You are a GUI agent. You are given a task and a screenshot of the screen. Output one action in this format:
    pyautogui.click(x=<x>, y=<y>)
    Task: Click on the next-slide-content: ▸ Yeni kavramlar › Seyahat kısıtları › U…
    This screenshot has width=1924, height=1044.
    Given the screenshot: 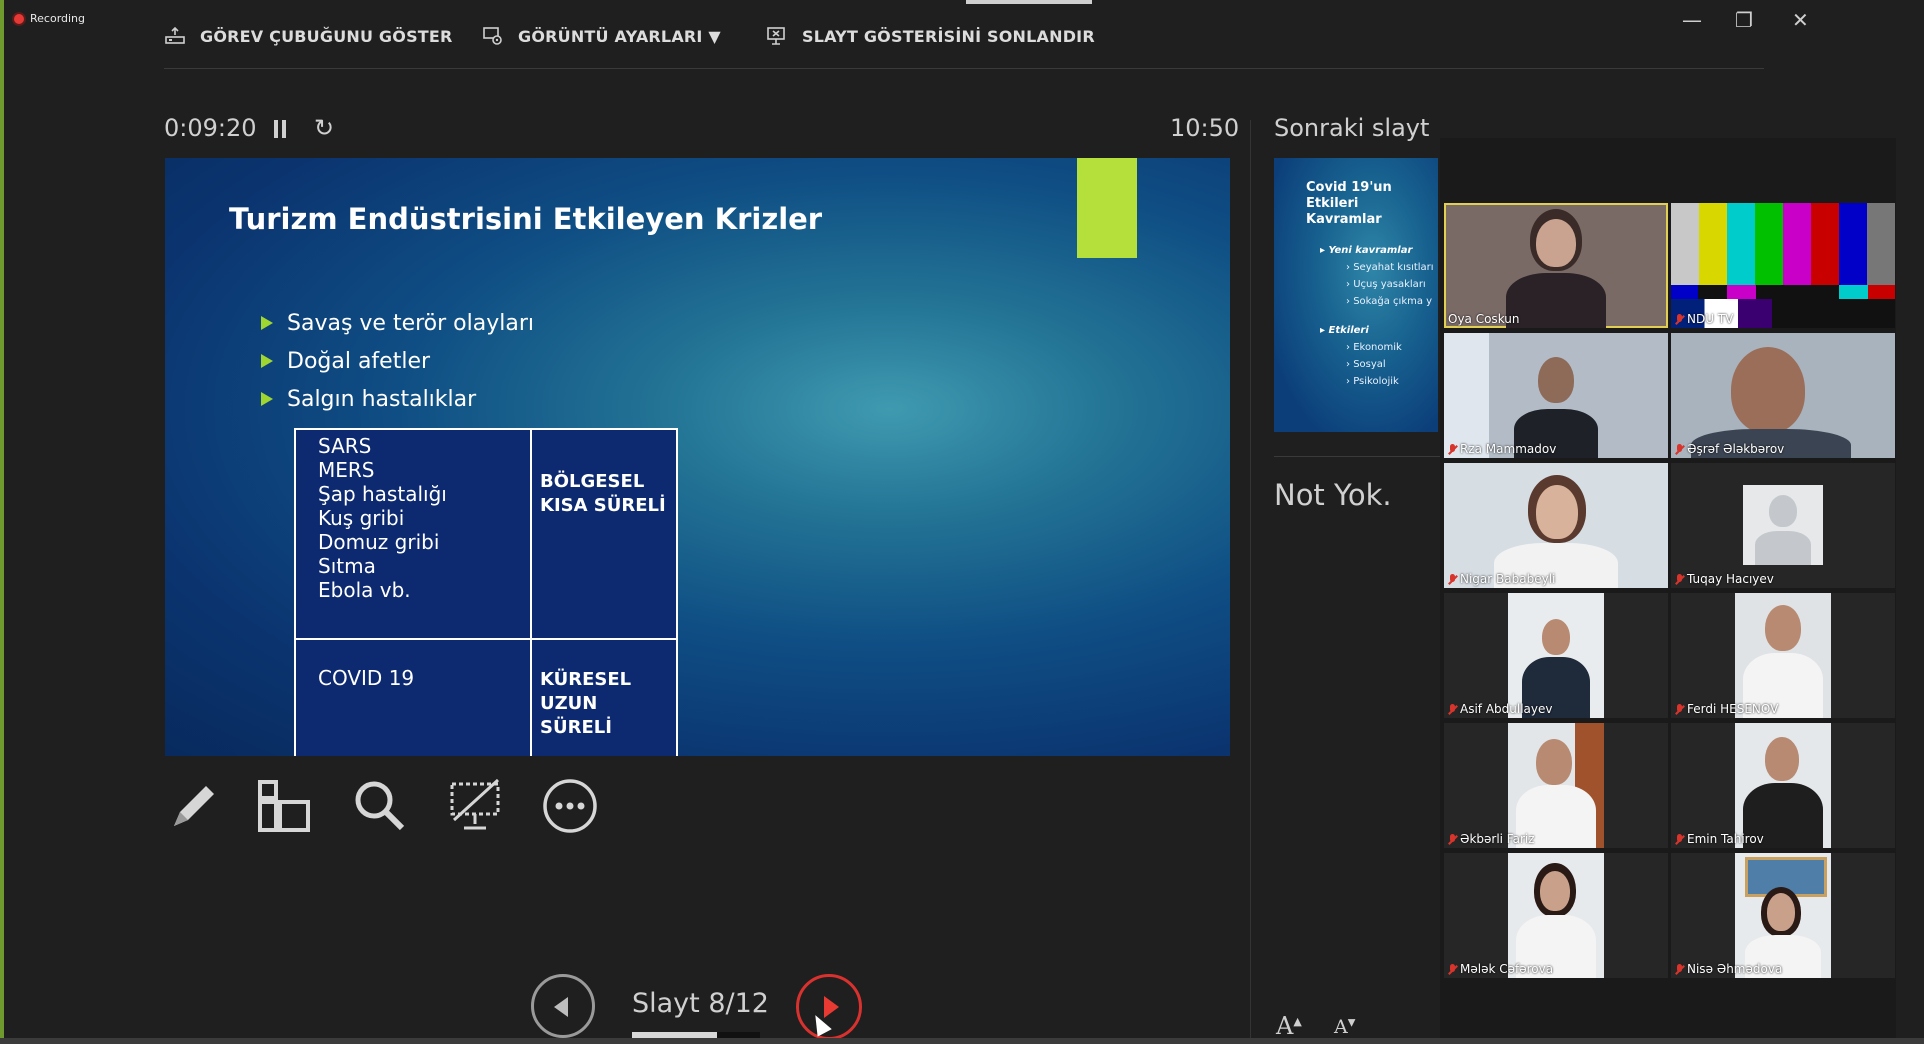 What is the action you would take?
    pyautogui.click(x=1377, y=316)
    